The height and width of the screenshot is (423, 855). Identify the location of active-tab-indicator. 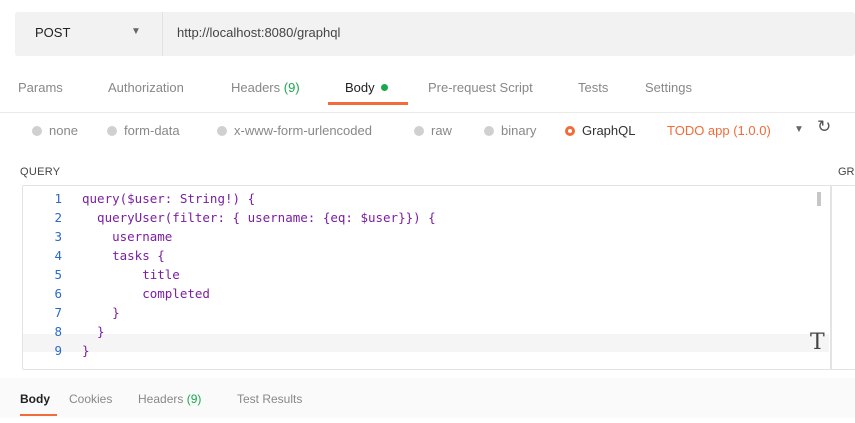
(368, 103).